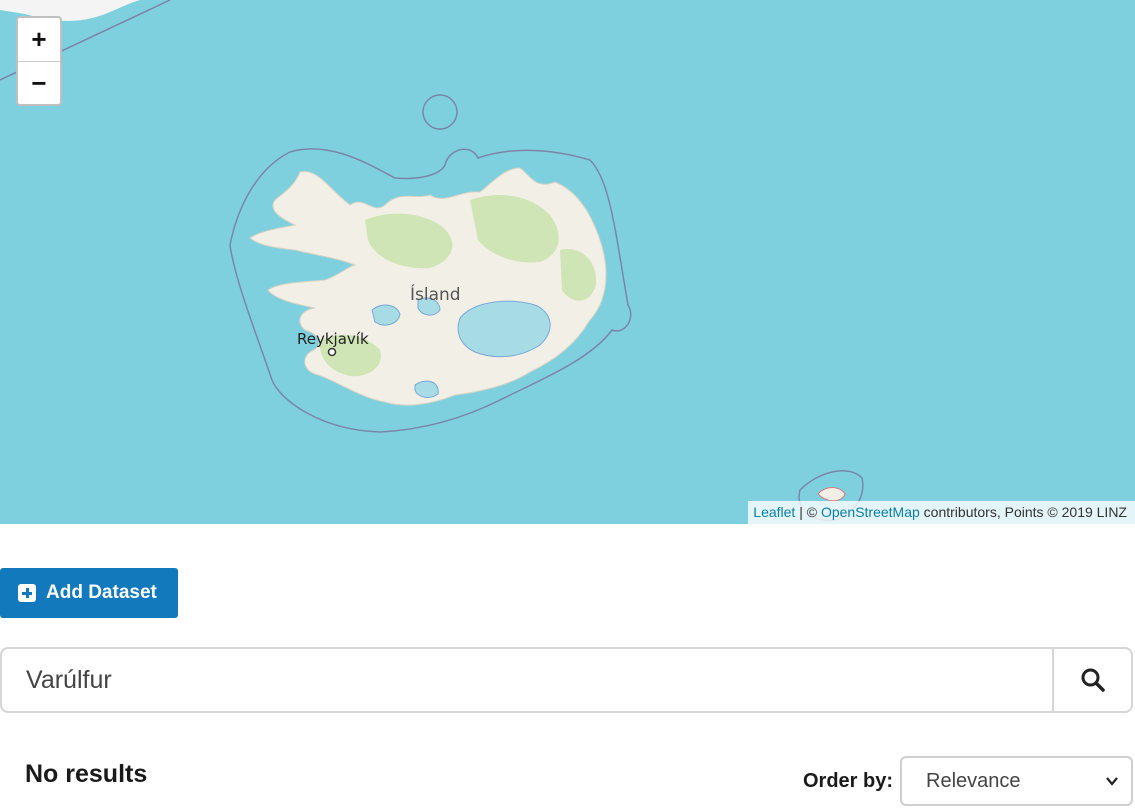  I want to click on capital-marker, so click(332, 352).